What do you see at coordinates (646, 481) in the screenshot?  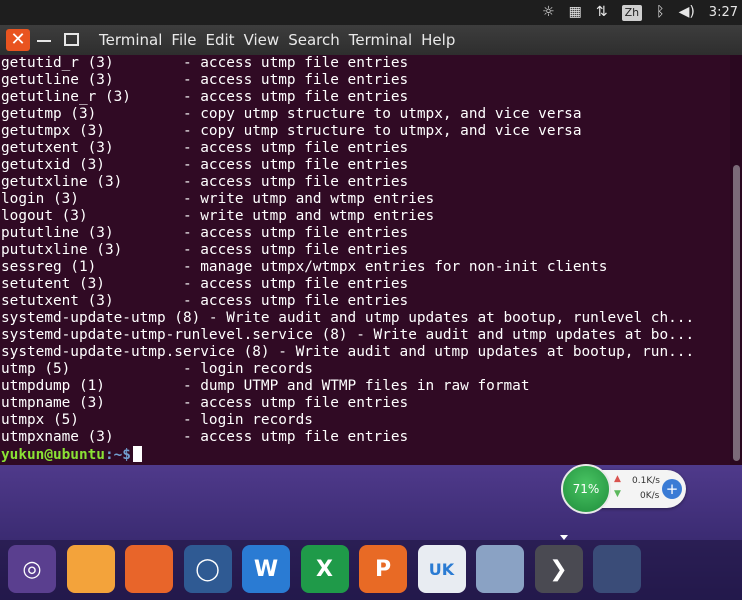 I see `upload-speed: 0.1K/s` at bounding box center [646, 481].